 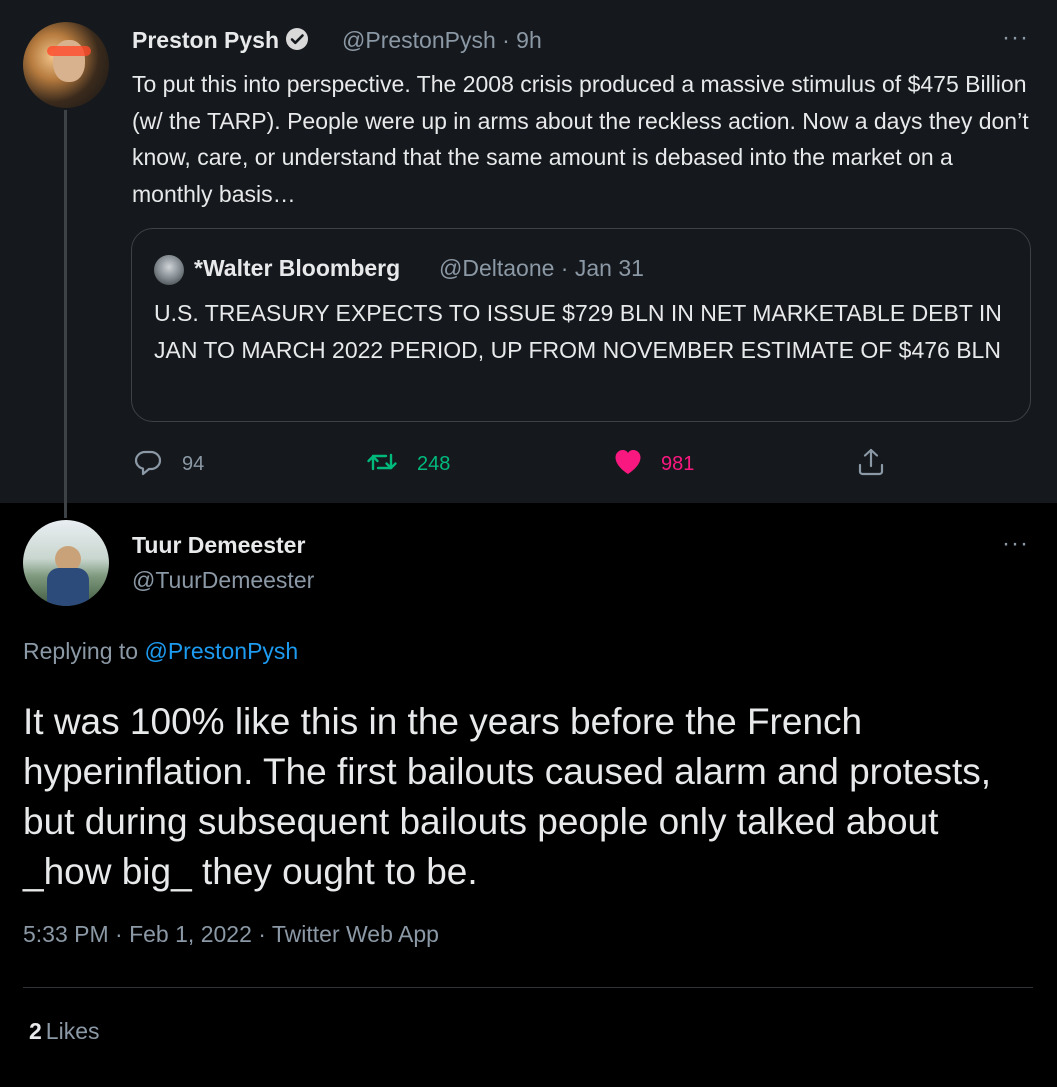 What do you see at coordinates (193, 463) in the screenshot?
I see `reply-count: 94` at bounding box center [193, 463].